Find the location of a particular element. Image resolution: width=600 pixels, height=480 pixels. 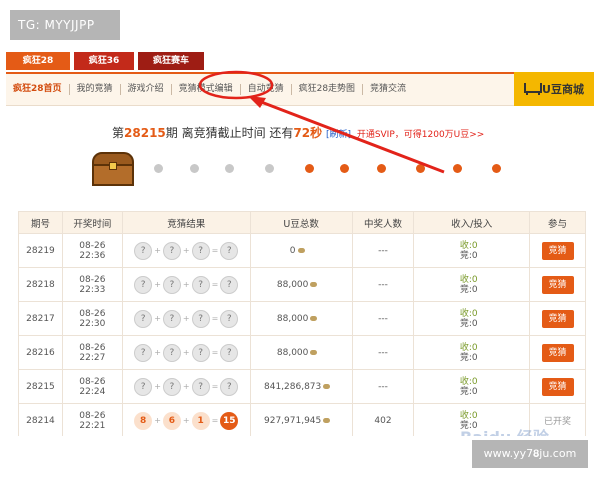

mall-button: U豆商城 is located at coordinates (554, 89).